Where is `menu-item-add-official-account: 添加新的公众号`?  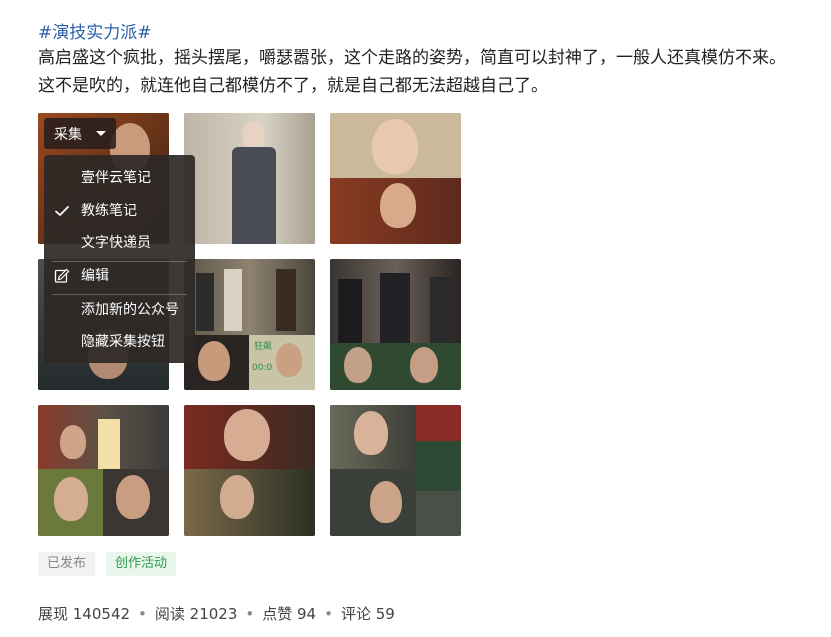
menu-item-add-official-account: 添加新的公众号 is located at coordinates (119, 310).